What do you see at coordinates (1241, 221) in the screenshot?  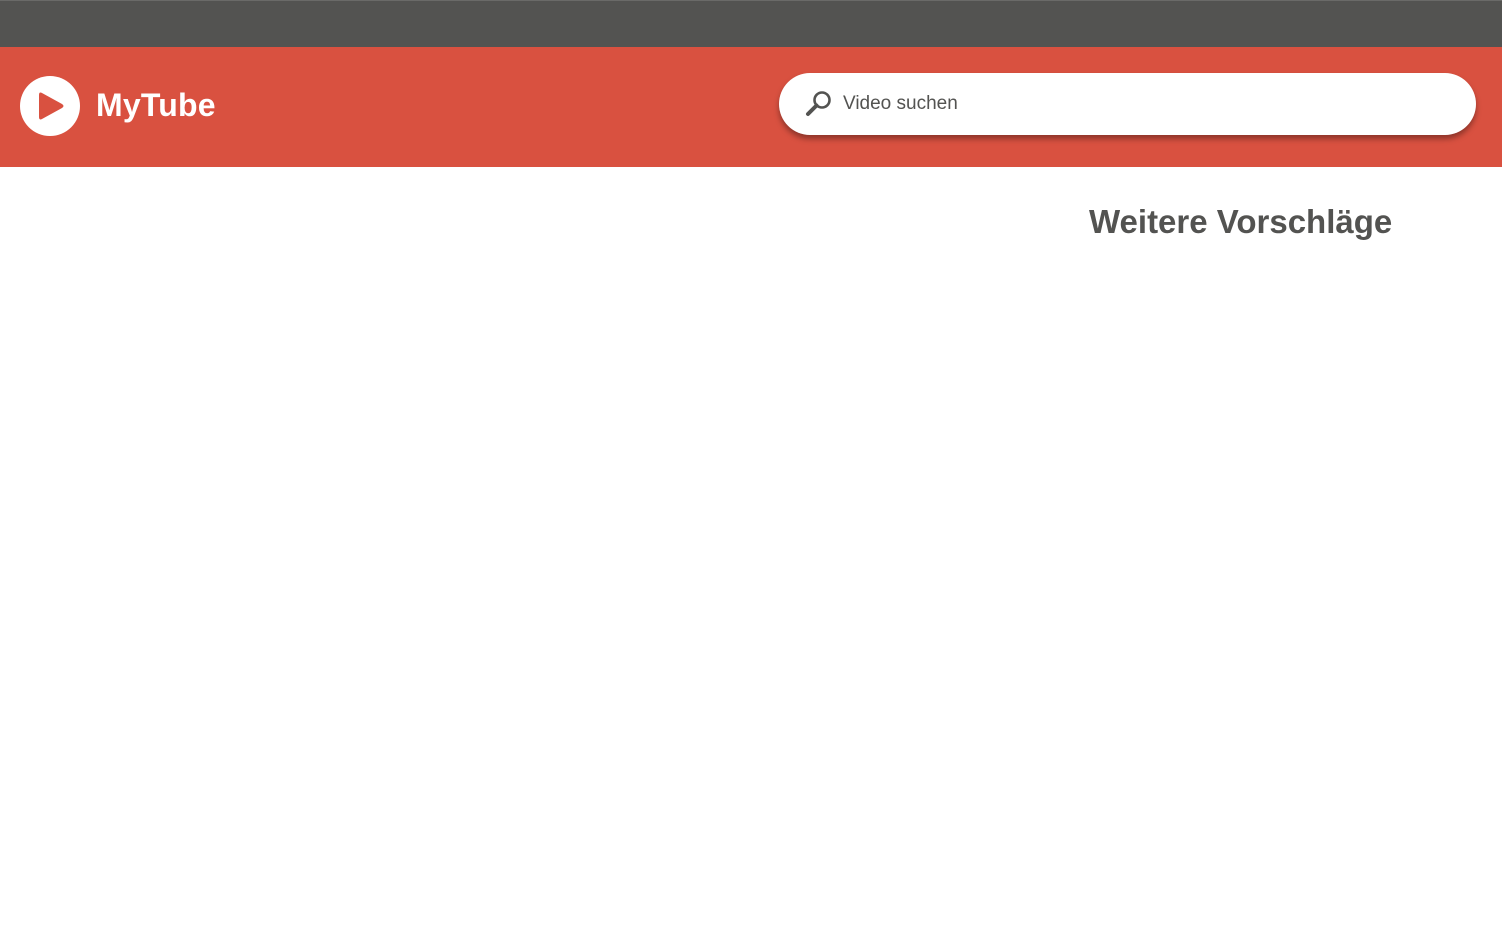 I see `suggestions-title: Weitere Vorschläge` at bounding box center [1241, 221].